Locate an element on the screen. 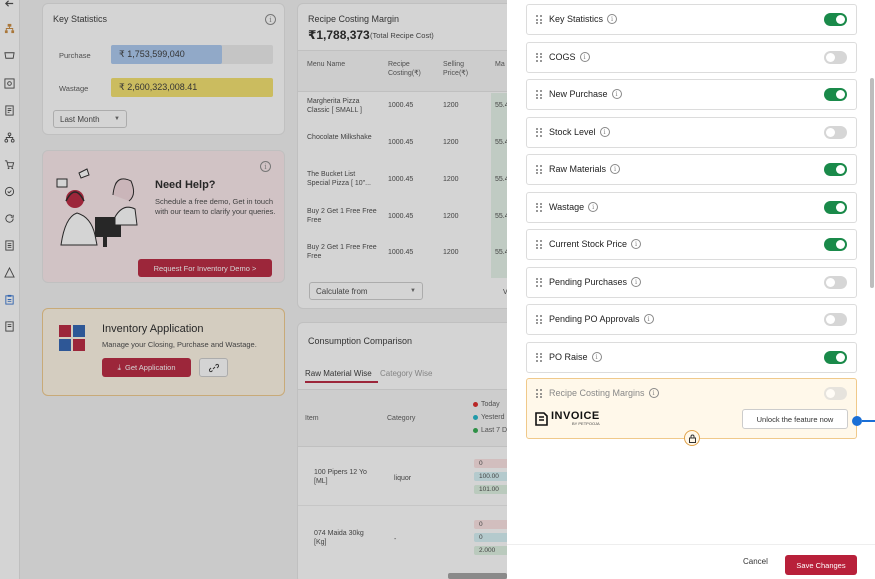  widget-label-text: Raw Materials is located at coordinates (578, 169).